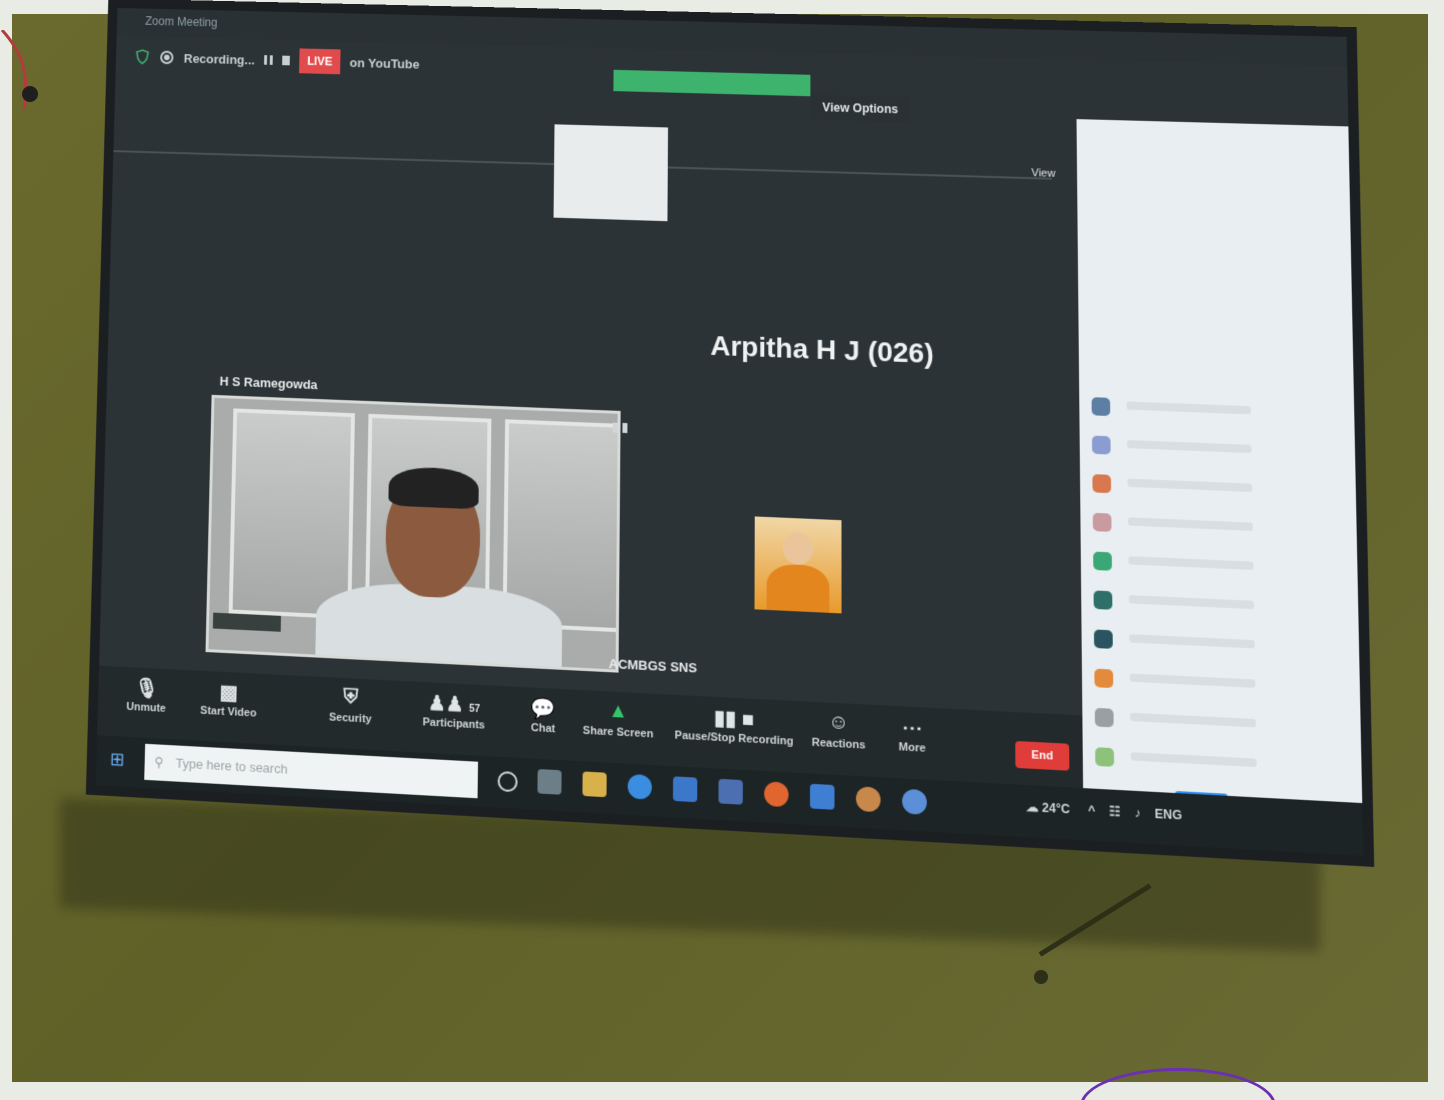 This screenshot has width=1444, height=1100. I want to click on share-screen-icon: ▲, so click(618, 711).